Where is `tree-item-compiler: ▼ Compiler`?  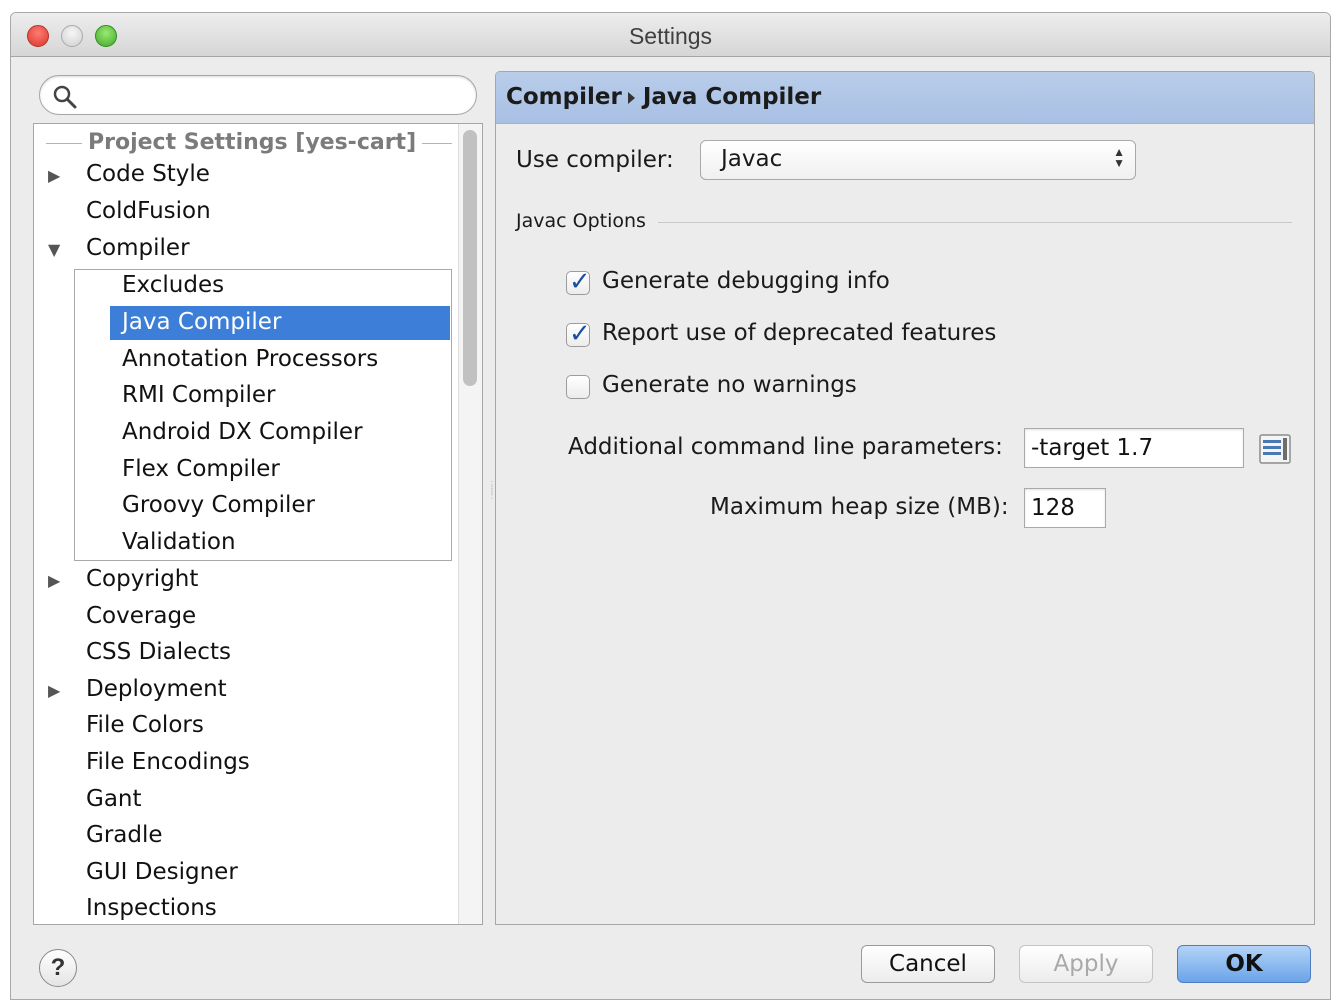
tree-item-compiler: ▼ Compiler is located at coordinates (244, 249).